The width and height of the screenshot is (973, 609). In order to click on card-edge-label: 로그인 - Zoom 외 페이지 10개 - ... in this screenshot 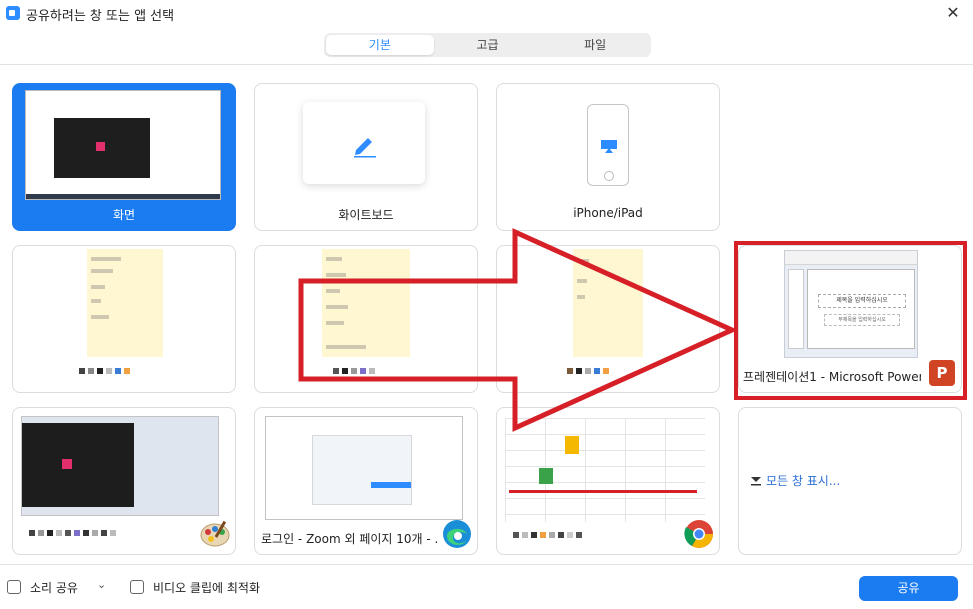, I will do `click(349, 539)`.